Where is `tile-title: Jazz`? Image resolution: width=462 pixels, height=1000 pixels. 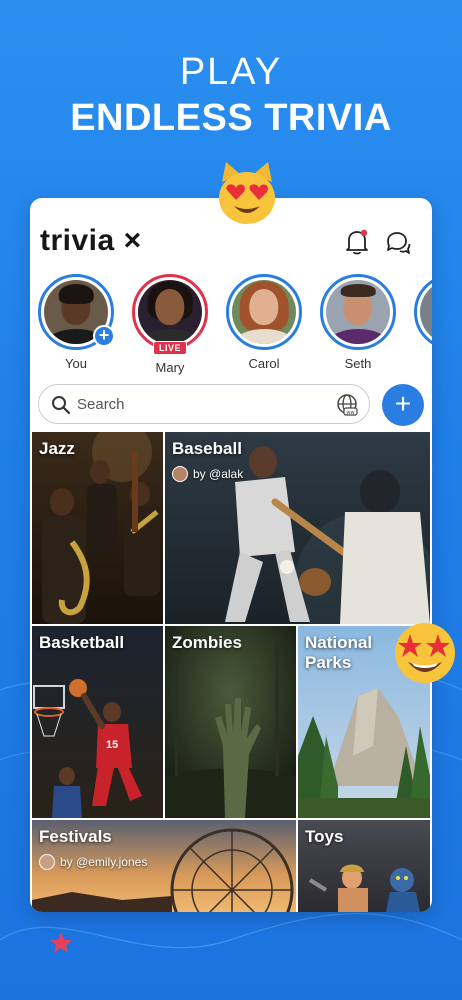 tile-title: Jazz is located at coordinates (57, 448).